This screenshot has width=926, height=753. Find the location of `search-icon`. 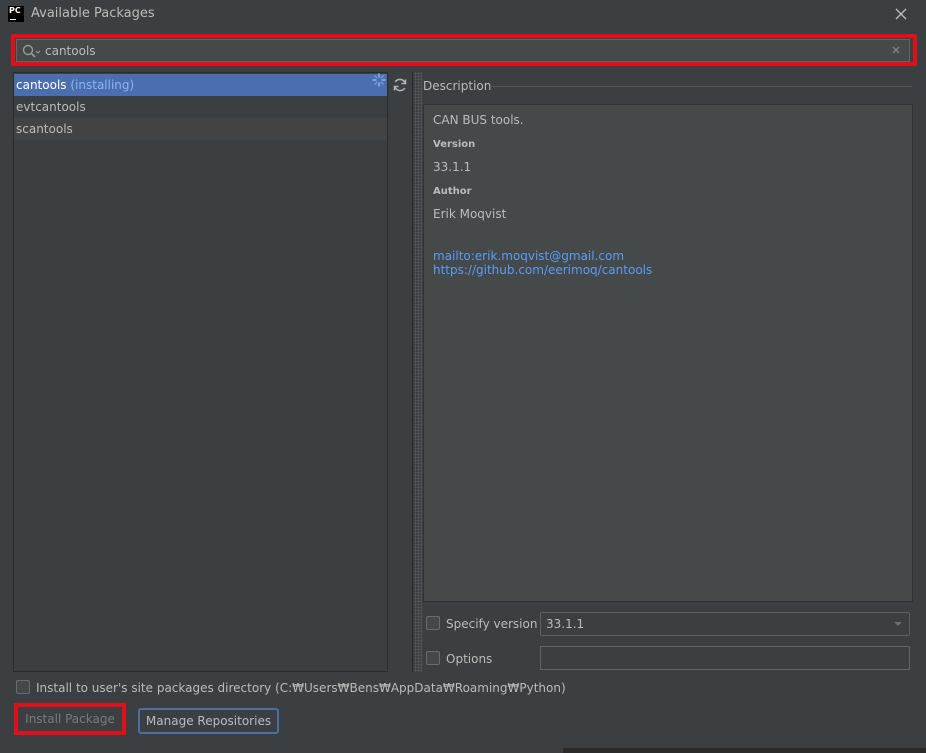

search-icon is located at coordinates (31, 51).